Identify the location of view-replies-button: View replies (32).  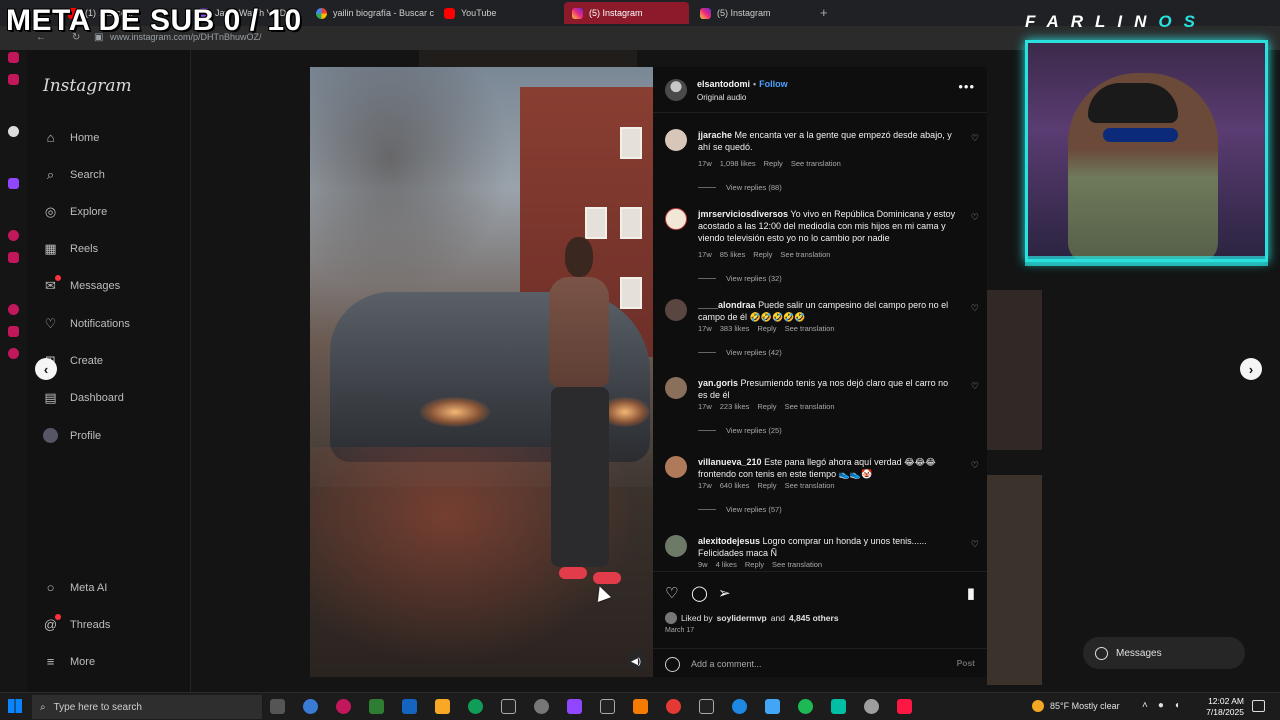
(740, 278).